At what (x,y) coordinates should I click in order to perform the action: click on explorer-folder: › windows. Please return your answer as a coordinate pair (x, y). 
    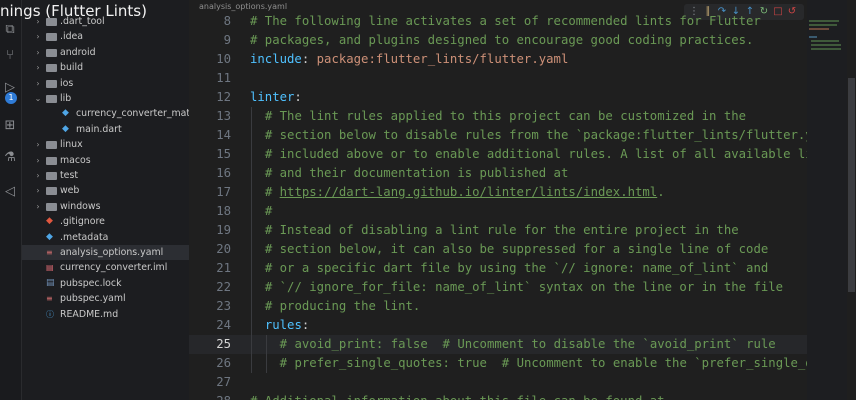
    Looking at the image, I should click on (105, 206).